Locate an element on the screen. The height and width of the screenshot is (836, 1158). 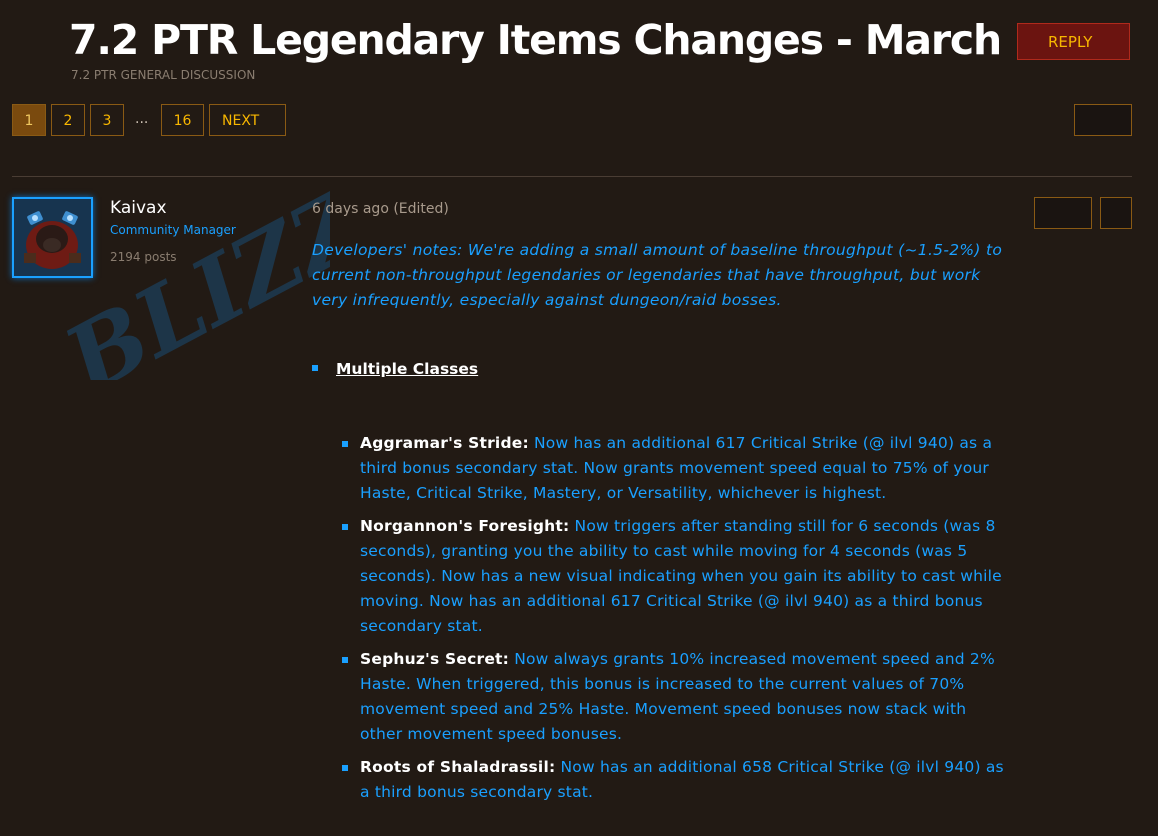
post-date: 6 days ago (Edited) is located at coordinates (380, 209).